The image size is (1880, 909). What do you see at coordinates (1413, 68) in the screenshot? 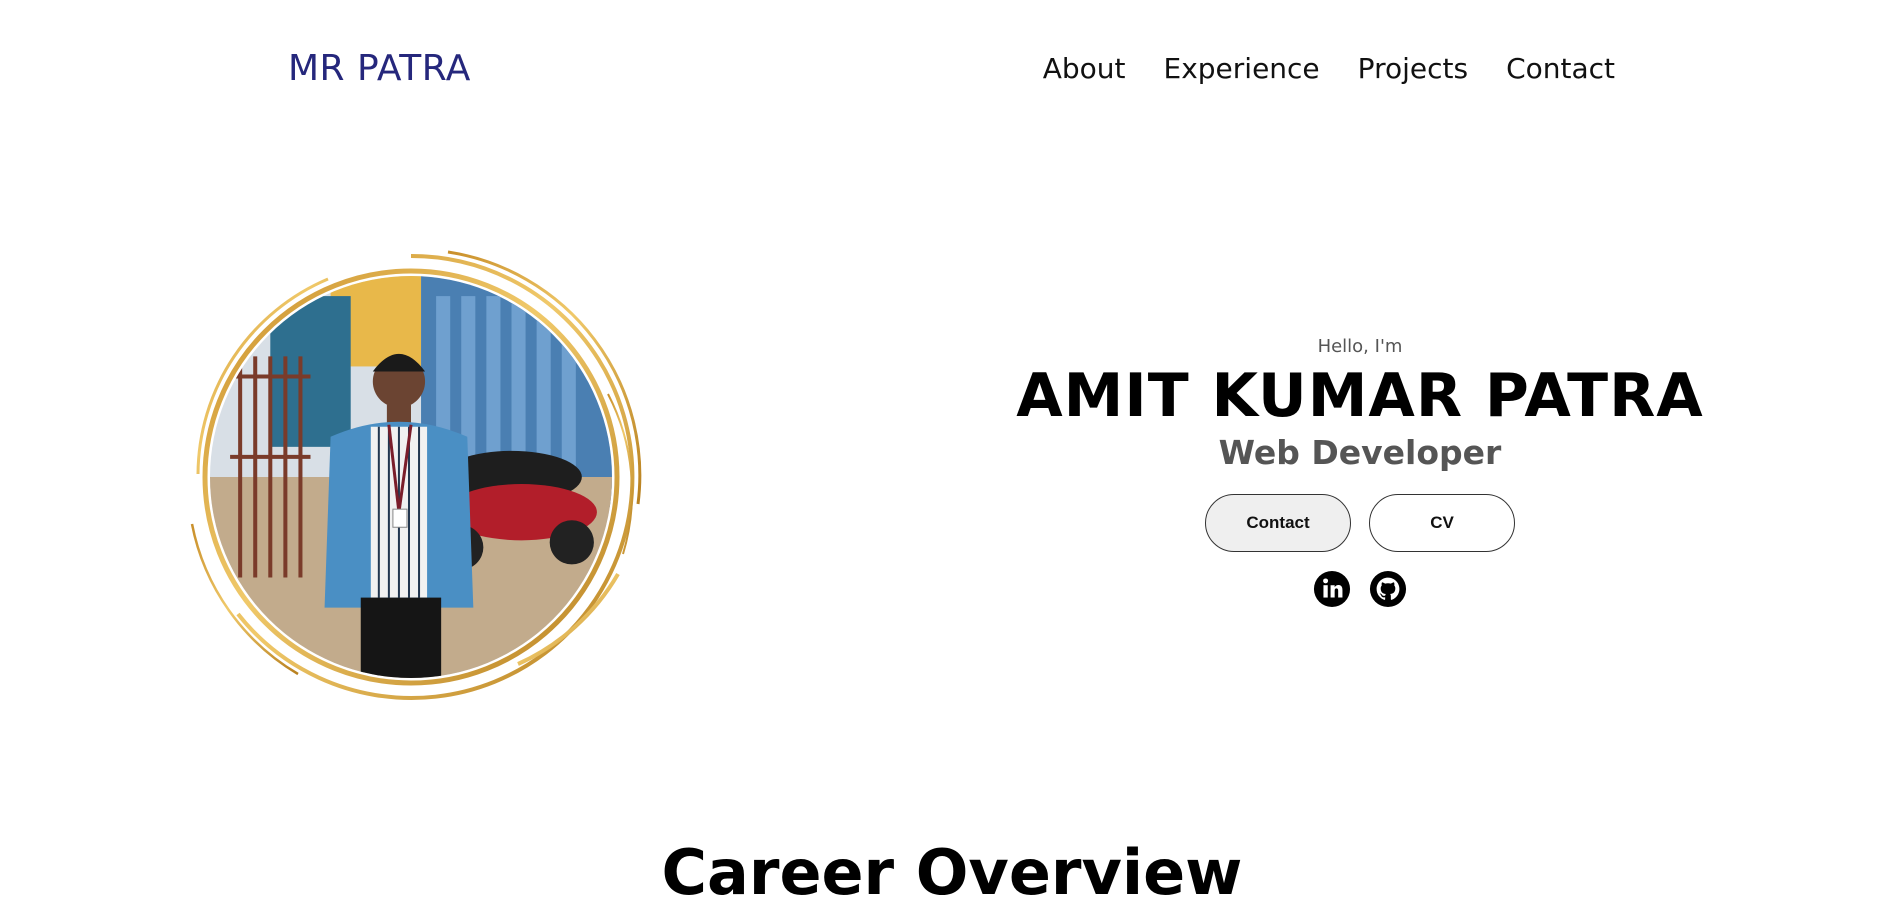
I see `nav-projects: Projects` at bounding box center [1413, 68].